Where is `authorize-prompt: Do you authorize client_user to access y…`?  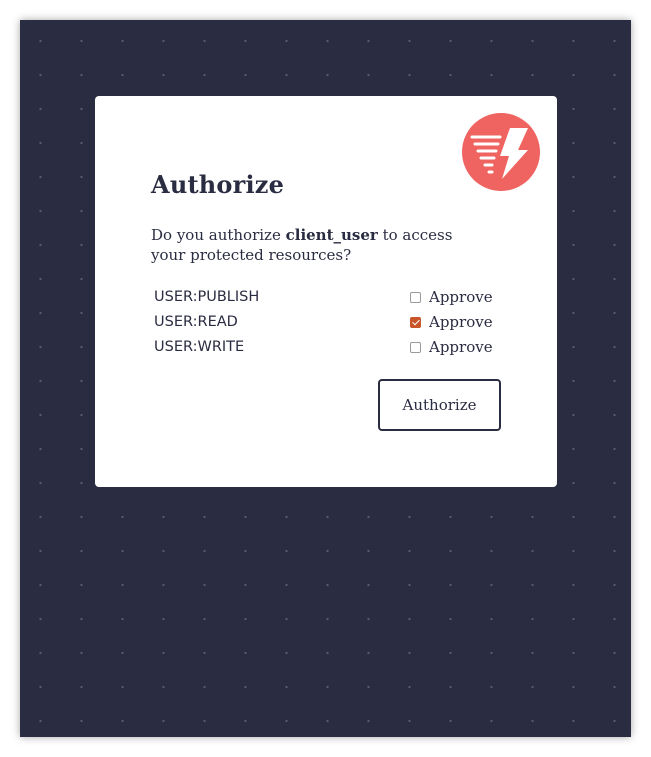 authorize-prompt: Do you authorize client_user to access y… is located at coordinates (316, 245).